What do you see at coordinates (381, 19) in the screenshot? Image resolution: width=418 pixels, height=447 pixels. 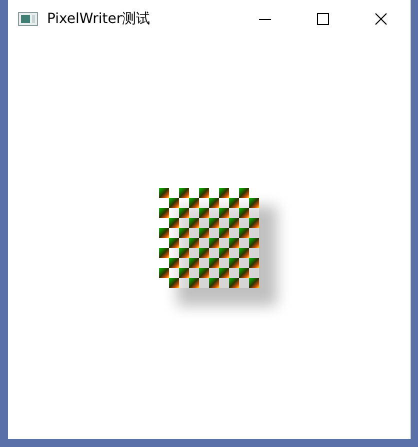 I see `close-icon` at bounding box center [381, 19].